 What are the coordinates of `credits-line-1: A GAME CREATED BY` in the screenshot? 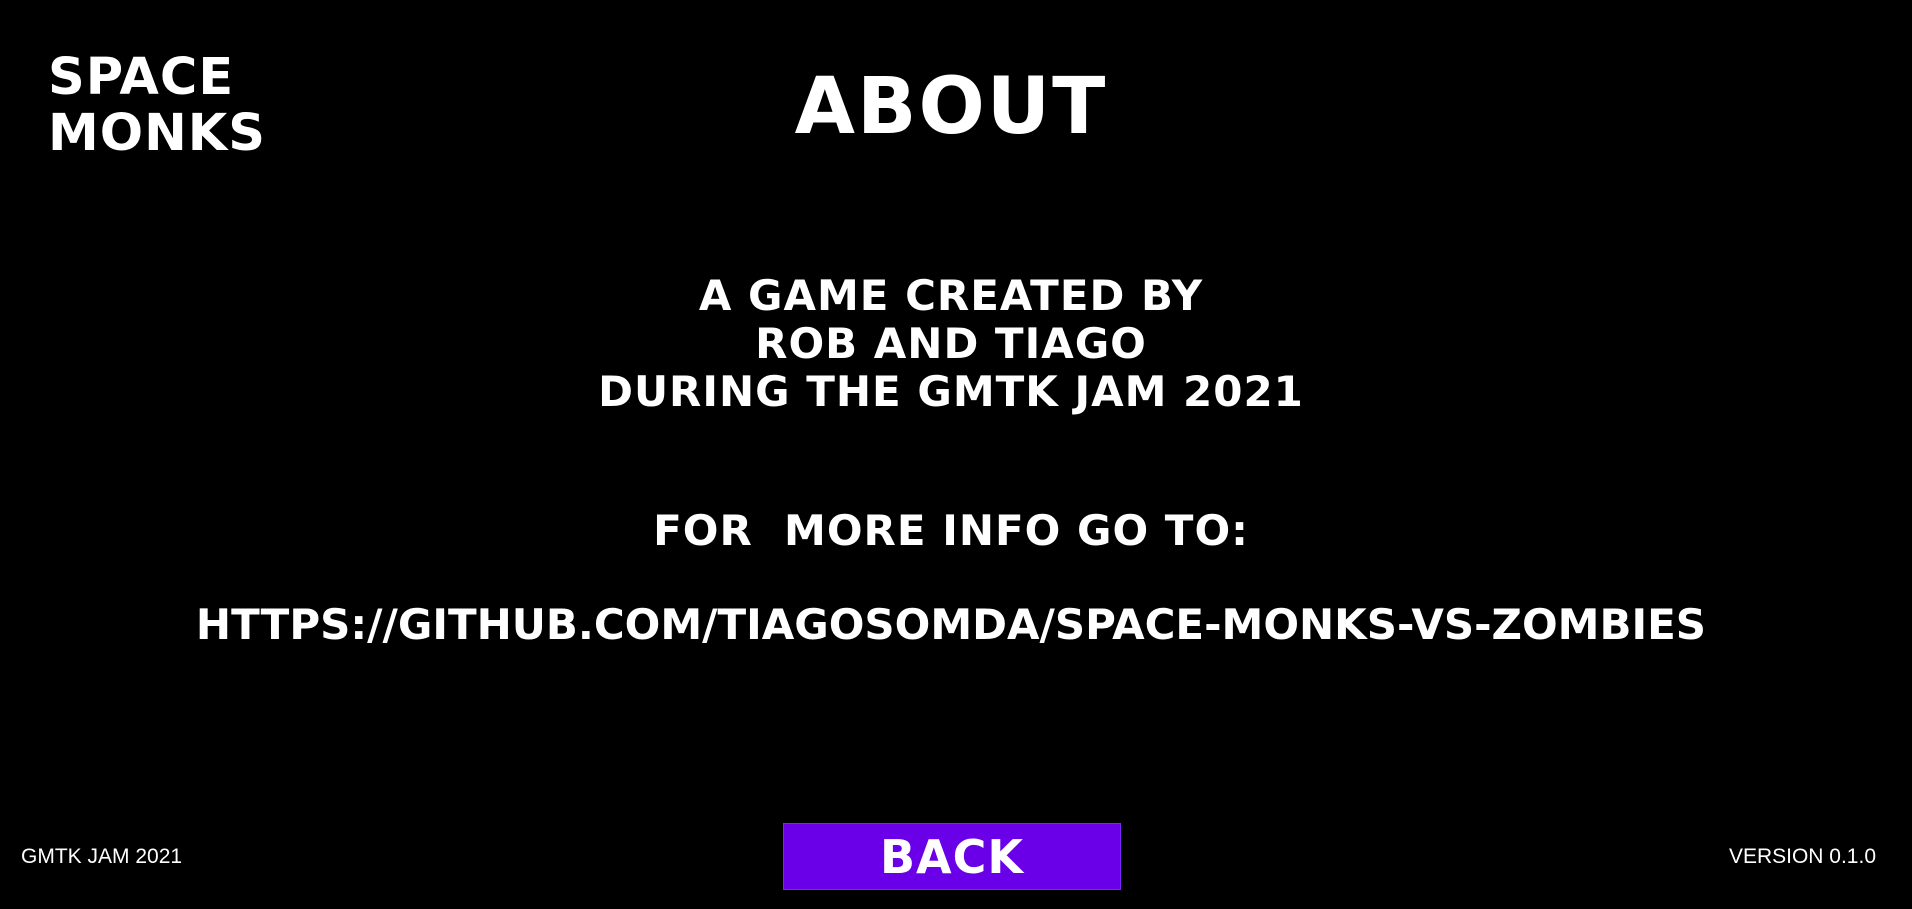 It's located at (951, 295).